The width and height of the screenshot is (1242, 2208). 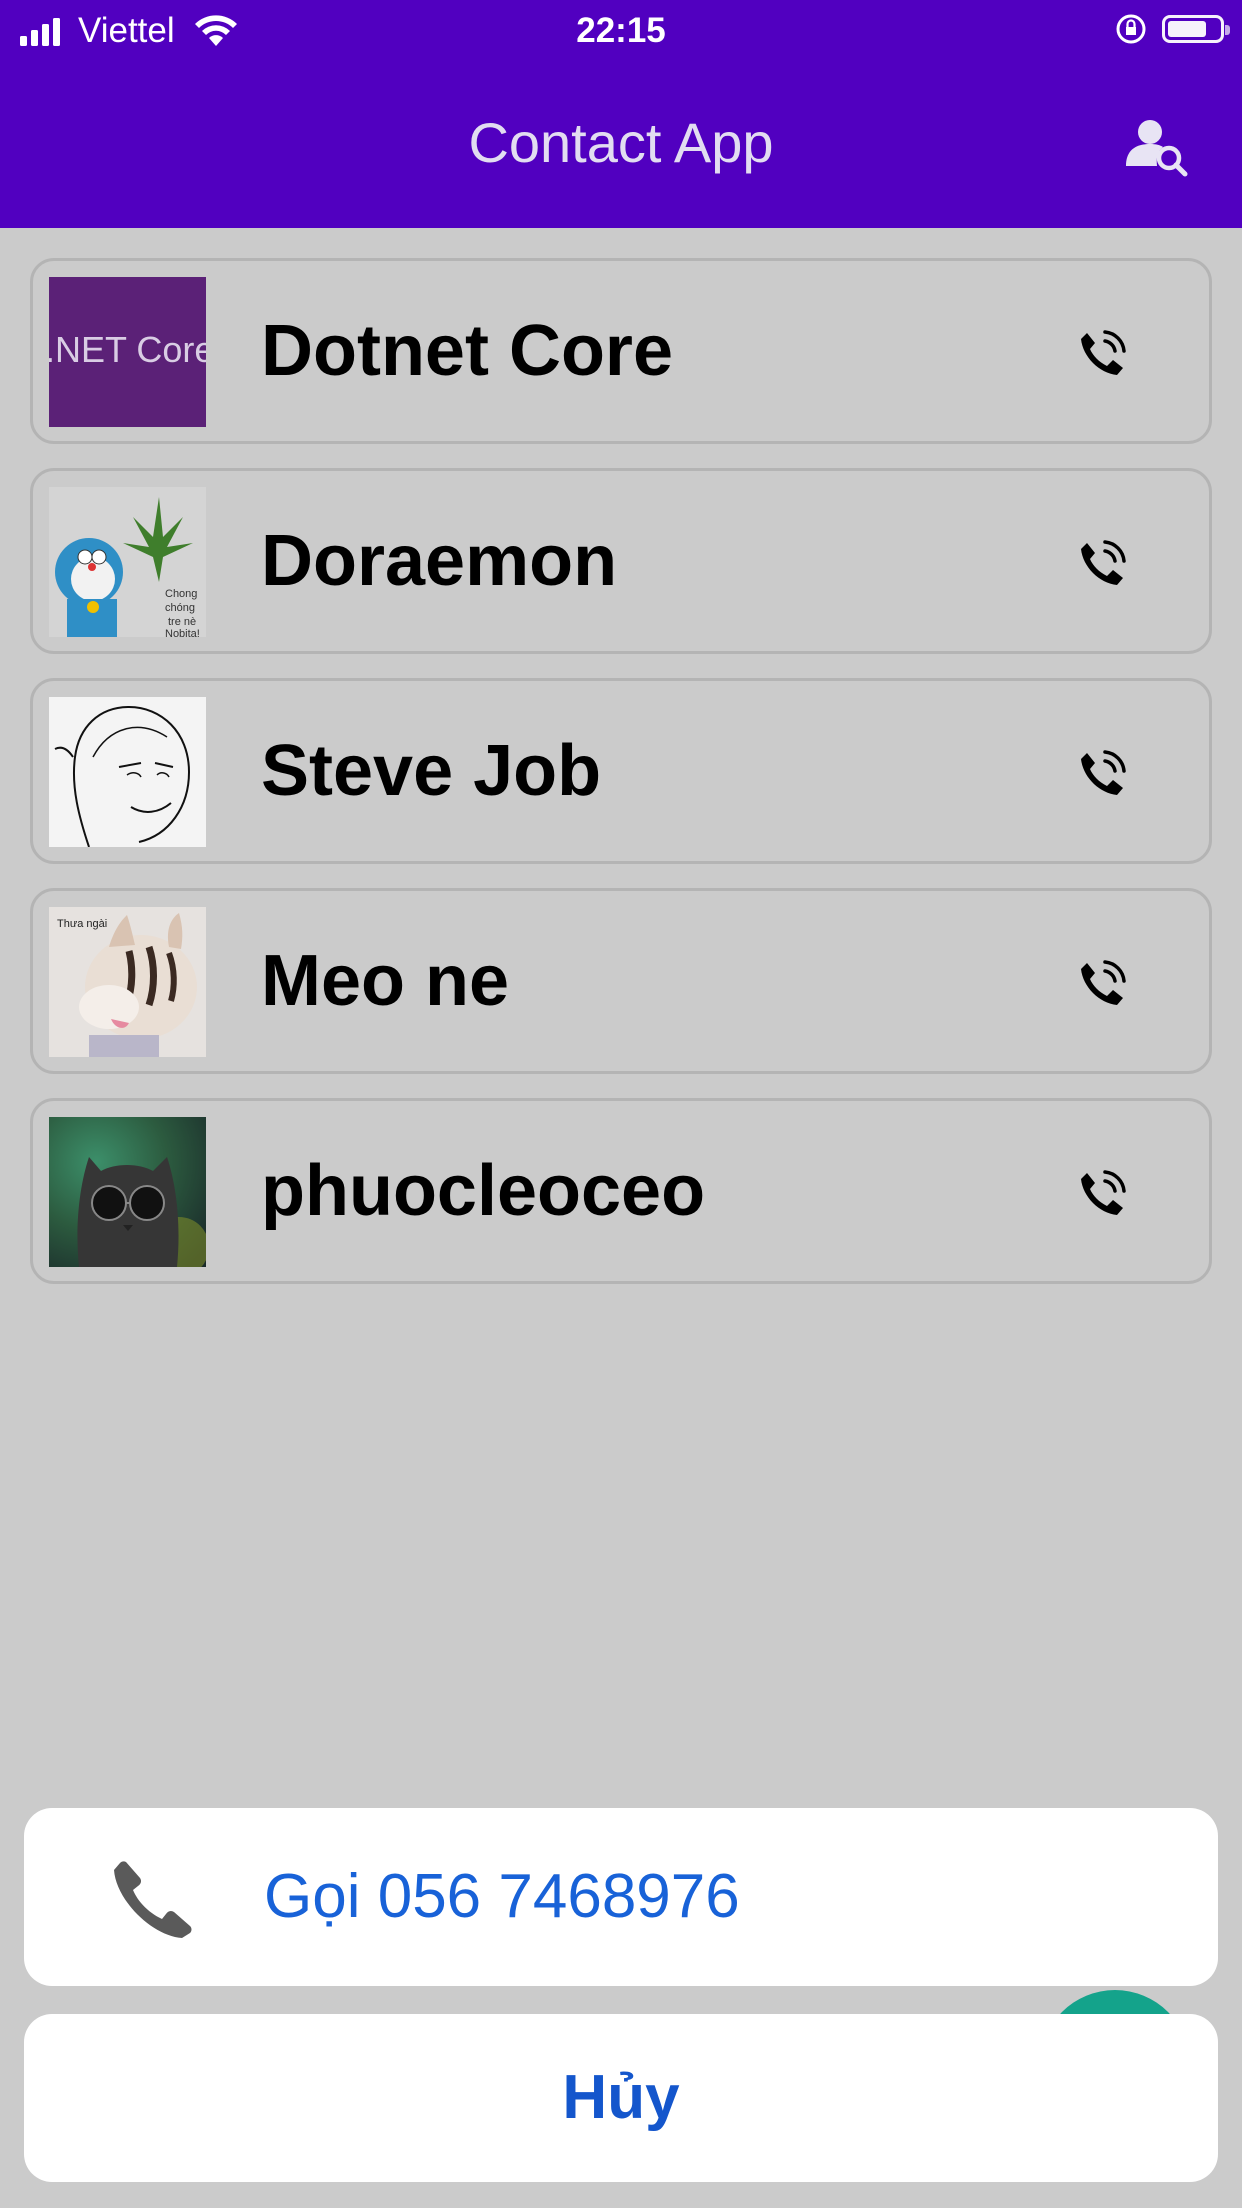 I want to click on avatar-text: Thưa ngài, so click(x=82, y=924).